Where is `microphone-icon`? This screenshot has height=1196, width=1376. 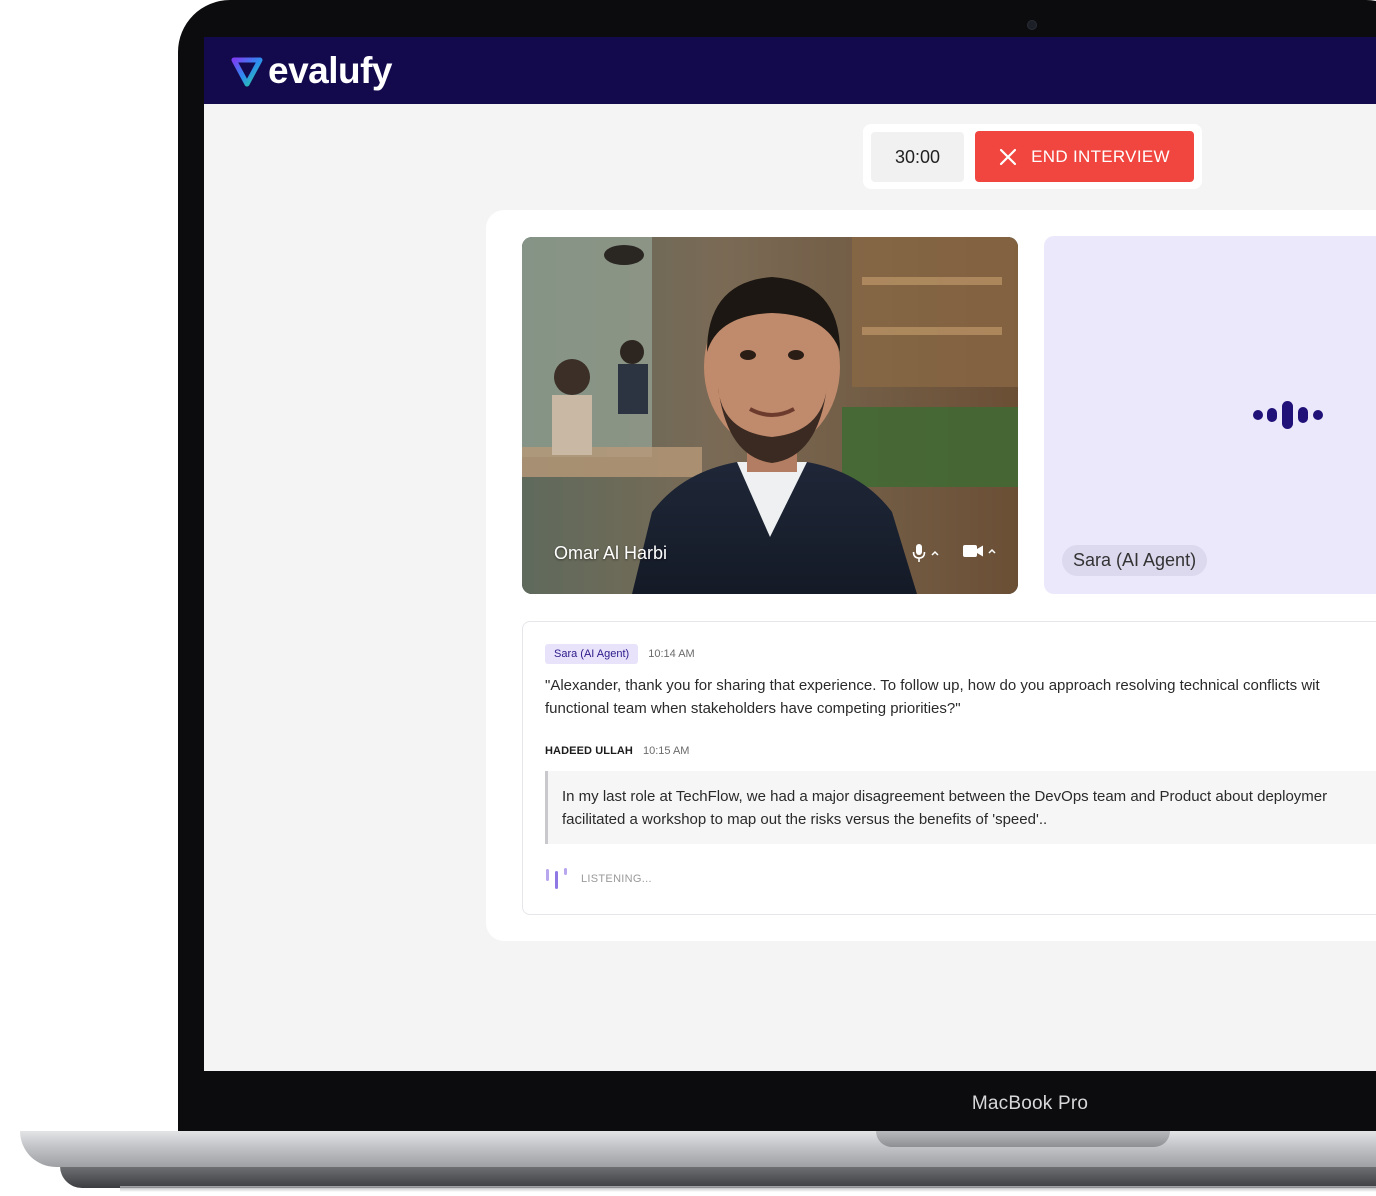
microphone-icon is located at coordinates (919, 553).